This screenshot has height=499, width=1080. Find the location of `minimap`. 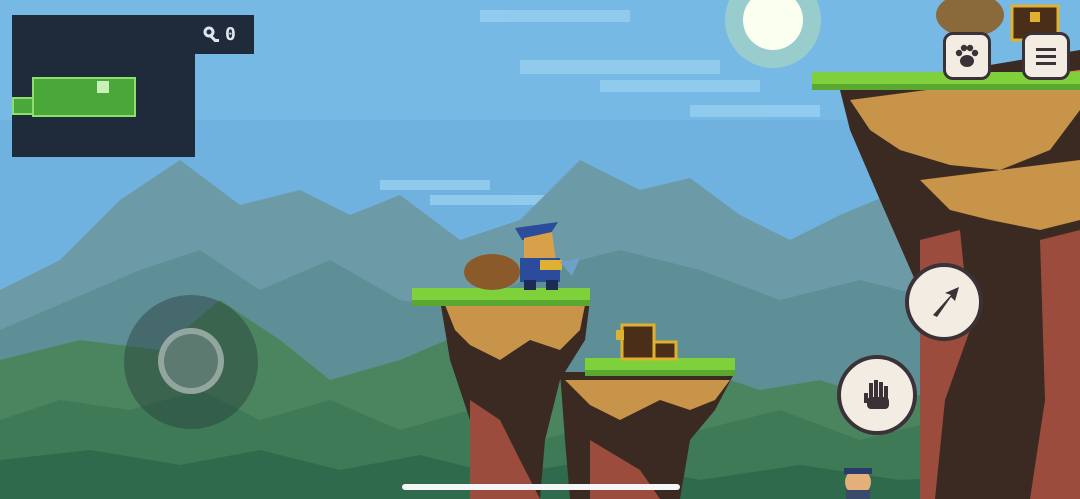

minimap is located at coordinates (103, 86).